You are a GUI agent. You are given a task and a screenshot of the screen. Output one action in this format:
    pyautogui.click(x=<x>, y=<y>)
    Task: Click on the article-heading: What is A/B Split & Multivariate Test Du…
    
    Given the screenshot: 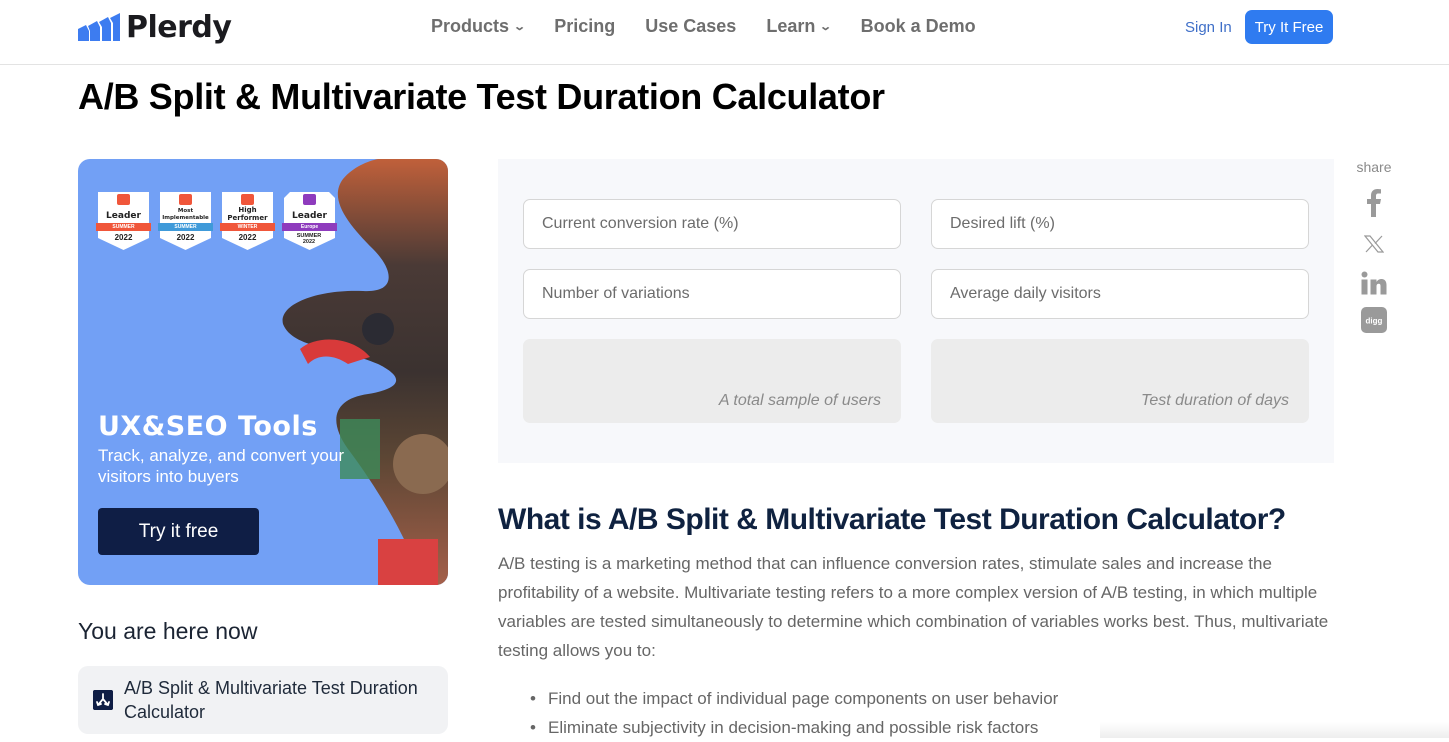 What is the action you would take?
    pyautogui.click(x=892, y=519)
    